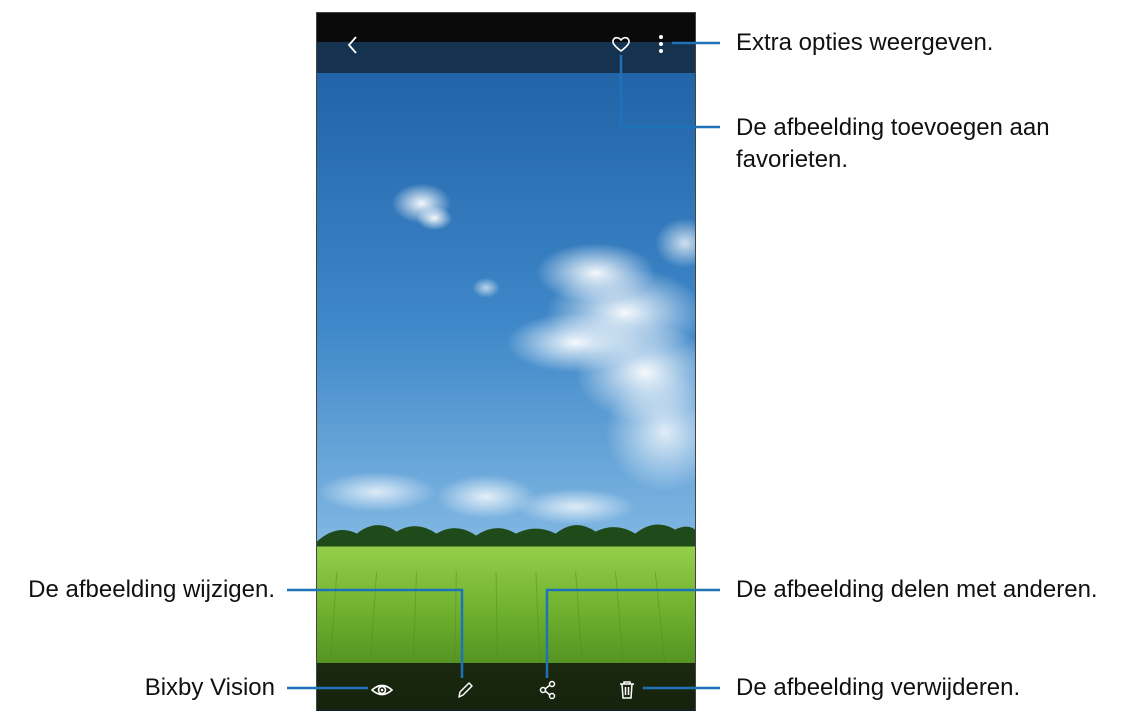  What do you see at coordinates (792, 159) in the screenshot?
I see `favorite-callout-line2: favorieten.` at bounding box center [792, 159].